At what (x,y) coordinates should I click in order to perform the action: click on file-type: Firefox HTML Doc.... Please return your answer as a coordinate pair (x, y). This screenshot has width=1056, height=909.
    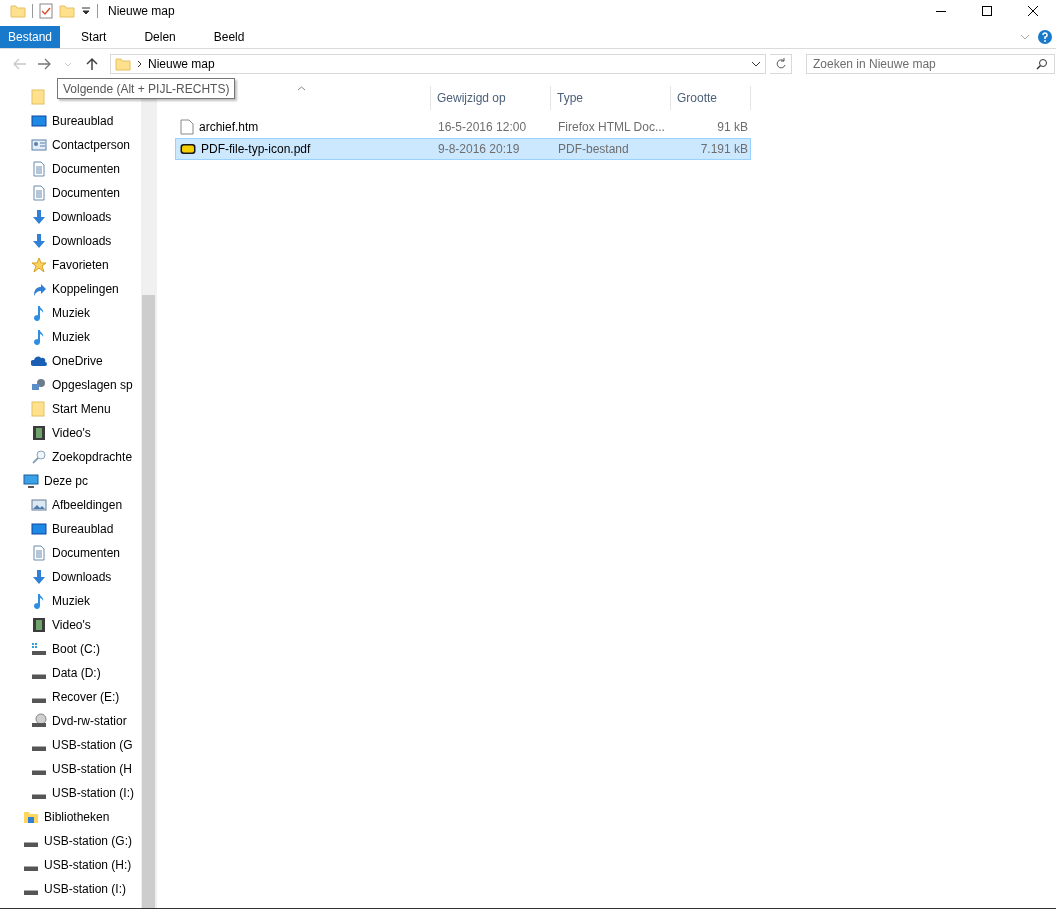
    Looking at the image, I should click on (611, 127).